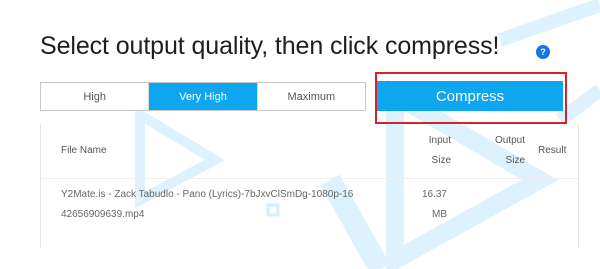  I want to click on column-header-input-size: Input Size, so click(431, 151).